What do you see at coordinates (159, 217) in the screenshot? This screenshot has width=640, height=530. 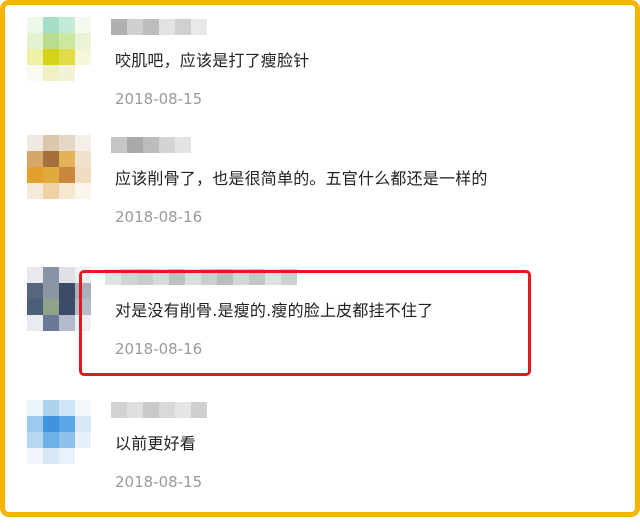 I see `comment-date: 2018-08-16` at bounding box center [159, 217].